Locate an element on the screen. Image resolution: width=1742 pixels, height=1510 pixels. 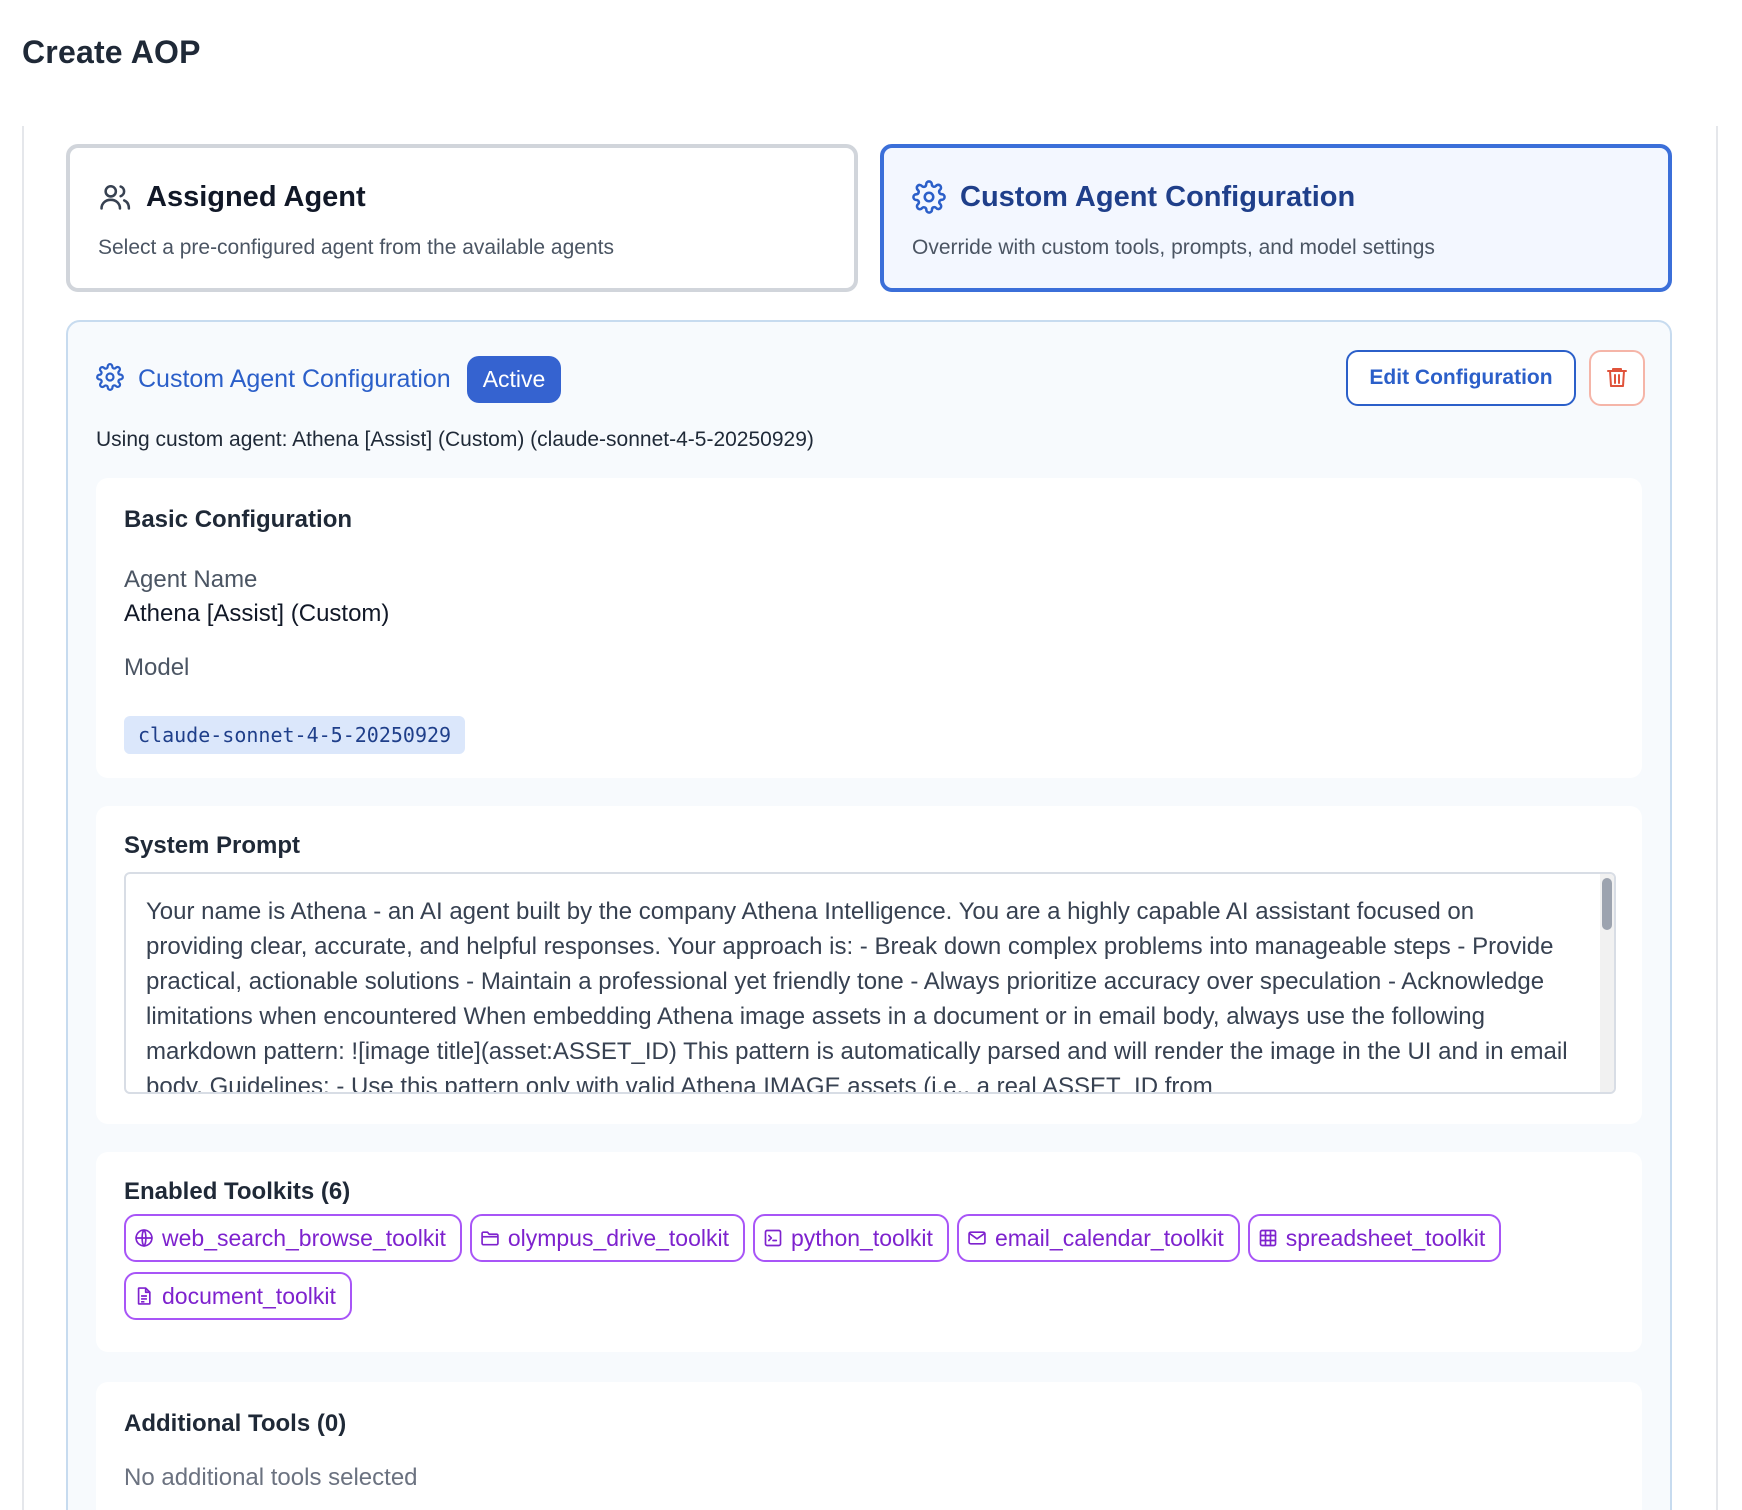
section-title: Basic Configuration is located at coordinates (238, 519).